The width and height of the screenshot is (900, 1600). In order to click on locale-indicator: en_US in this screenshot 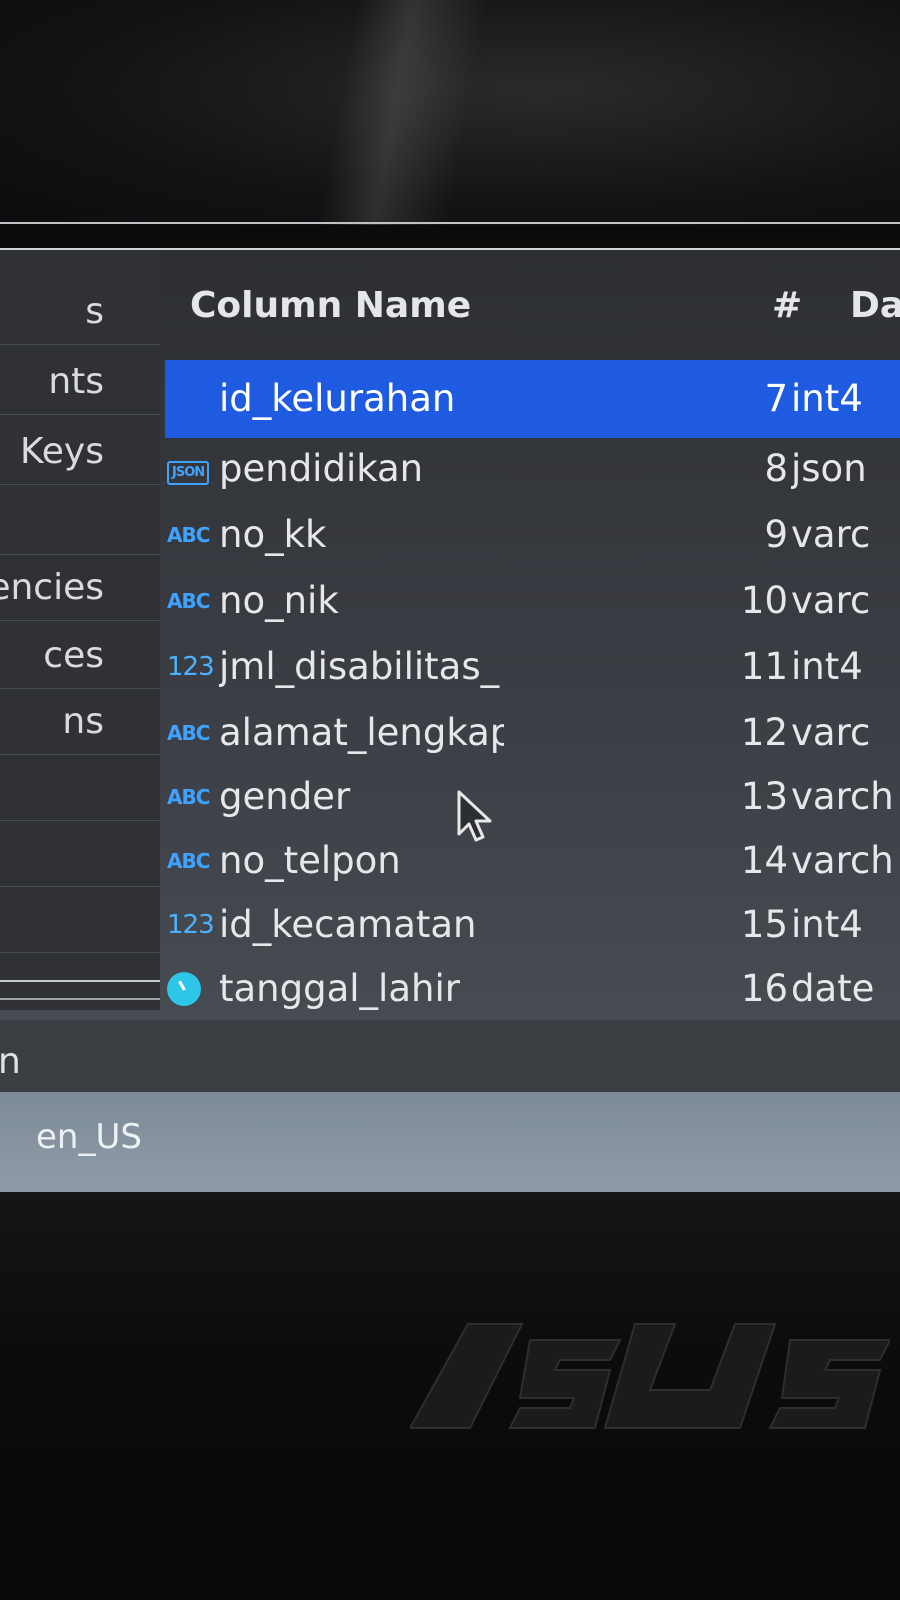, I will do `click(89, 1137)`.